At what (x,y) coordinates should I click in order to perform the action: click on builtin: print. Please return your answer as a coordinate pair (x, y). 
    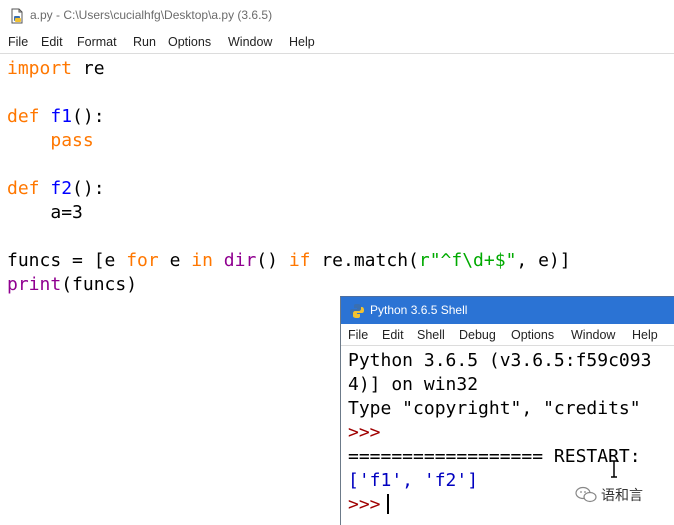
    Looking at the image, I should click on (34, 284).